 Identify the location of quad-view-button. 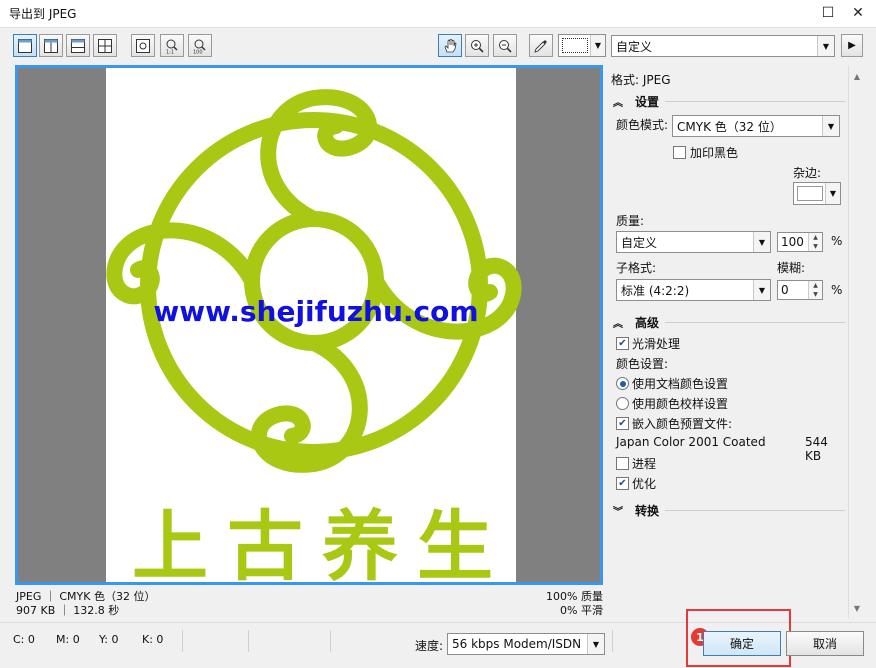
(105, 45).